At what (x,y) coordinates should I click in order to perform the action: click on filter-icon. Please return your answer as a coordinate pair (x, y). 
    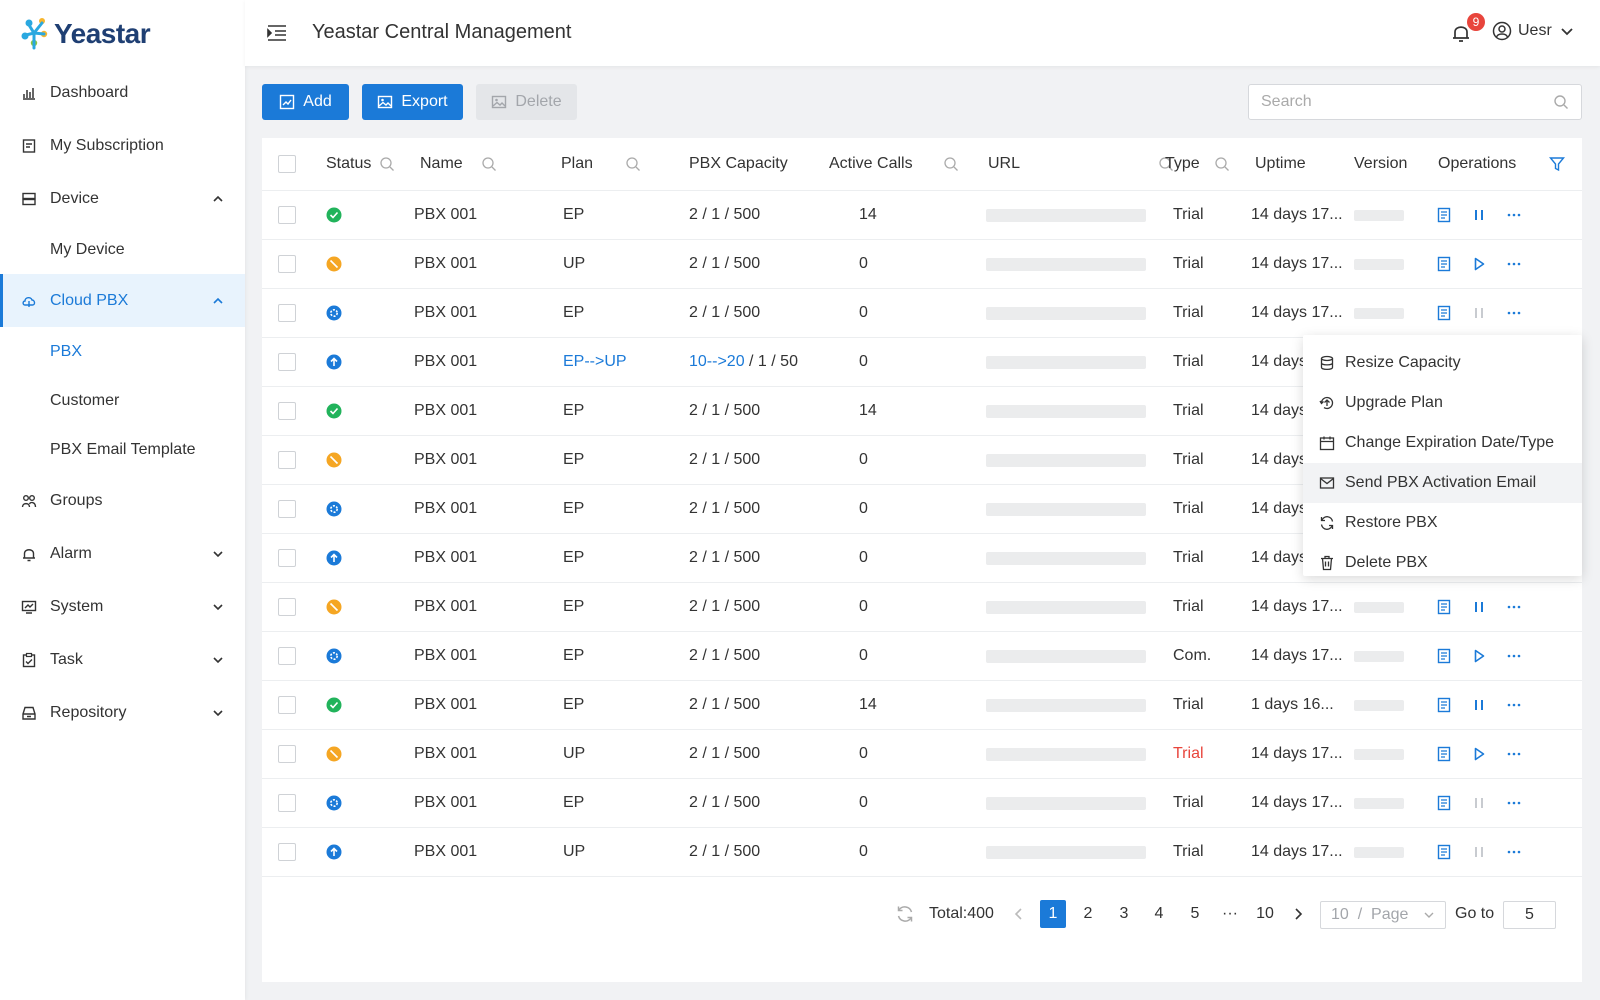
    Looking at the image, I should click on (1557, 164).